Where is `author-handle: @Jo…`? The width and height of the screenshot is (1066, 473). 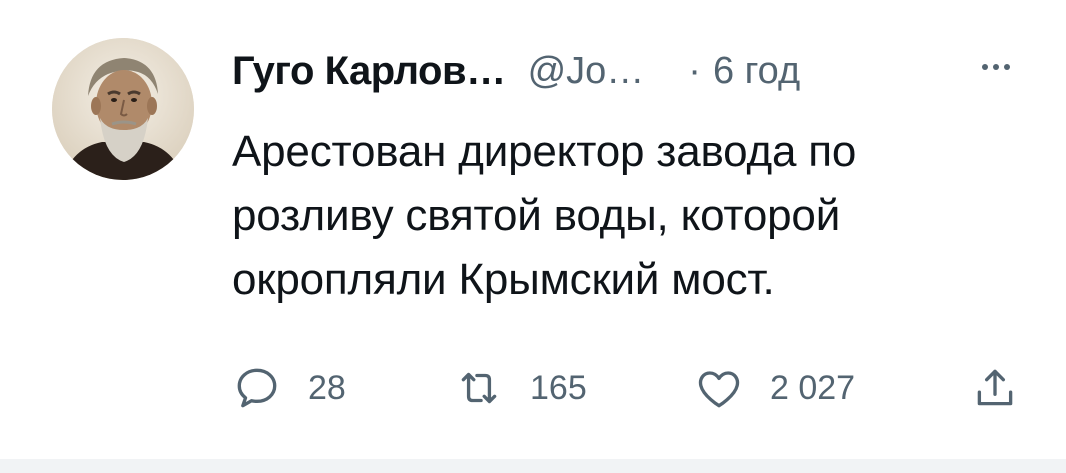 author-handle: @Jo… is located at coordinates (586, 71).